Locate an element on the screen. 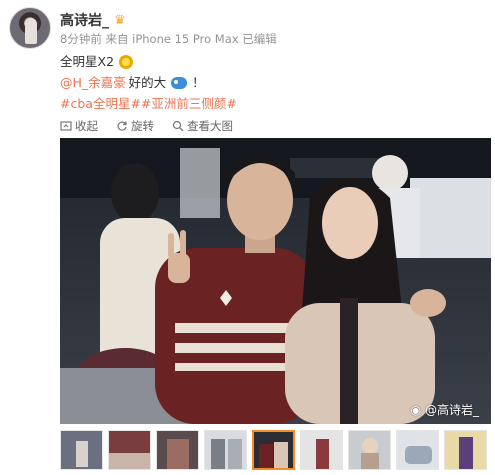 This screenshot has height=475, width=495. post-line-1-text: 全明星X2 is located at coordinates (87, 61).